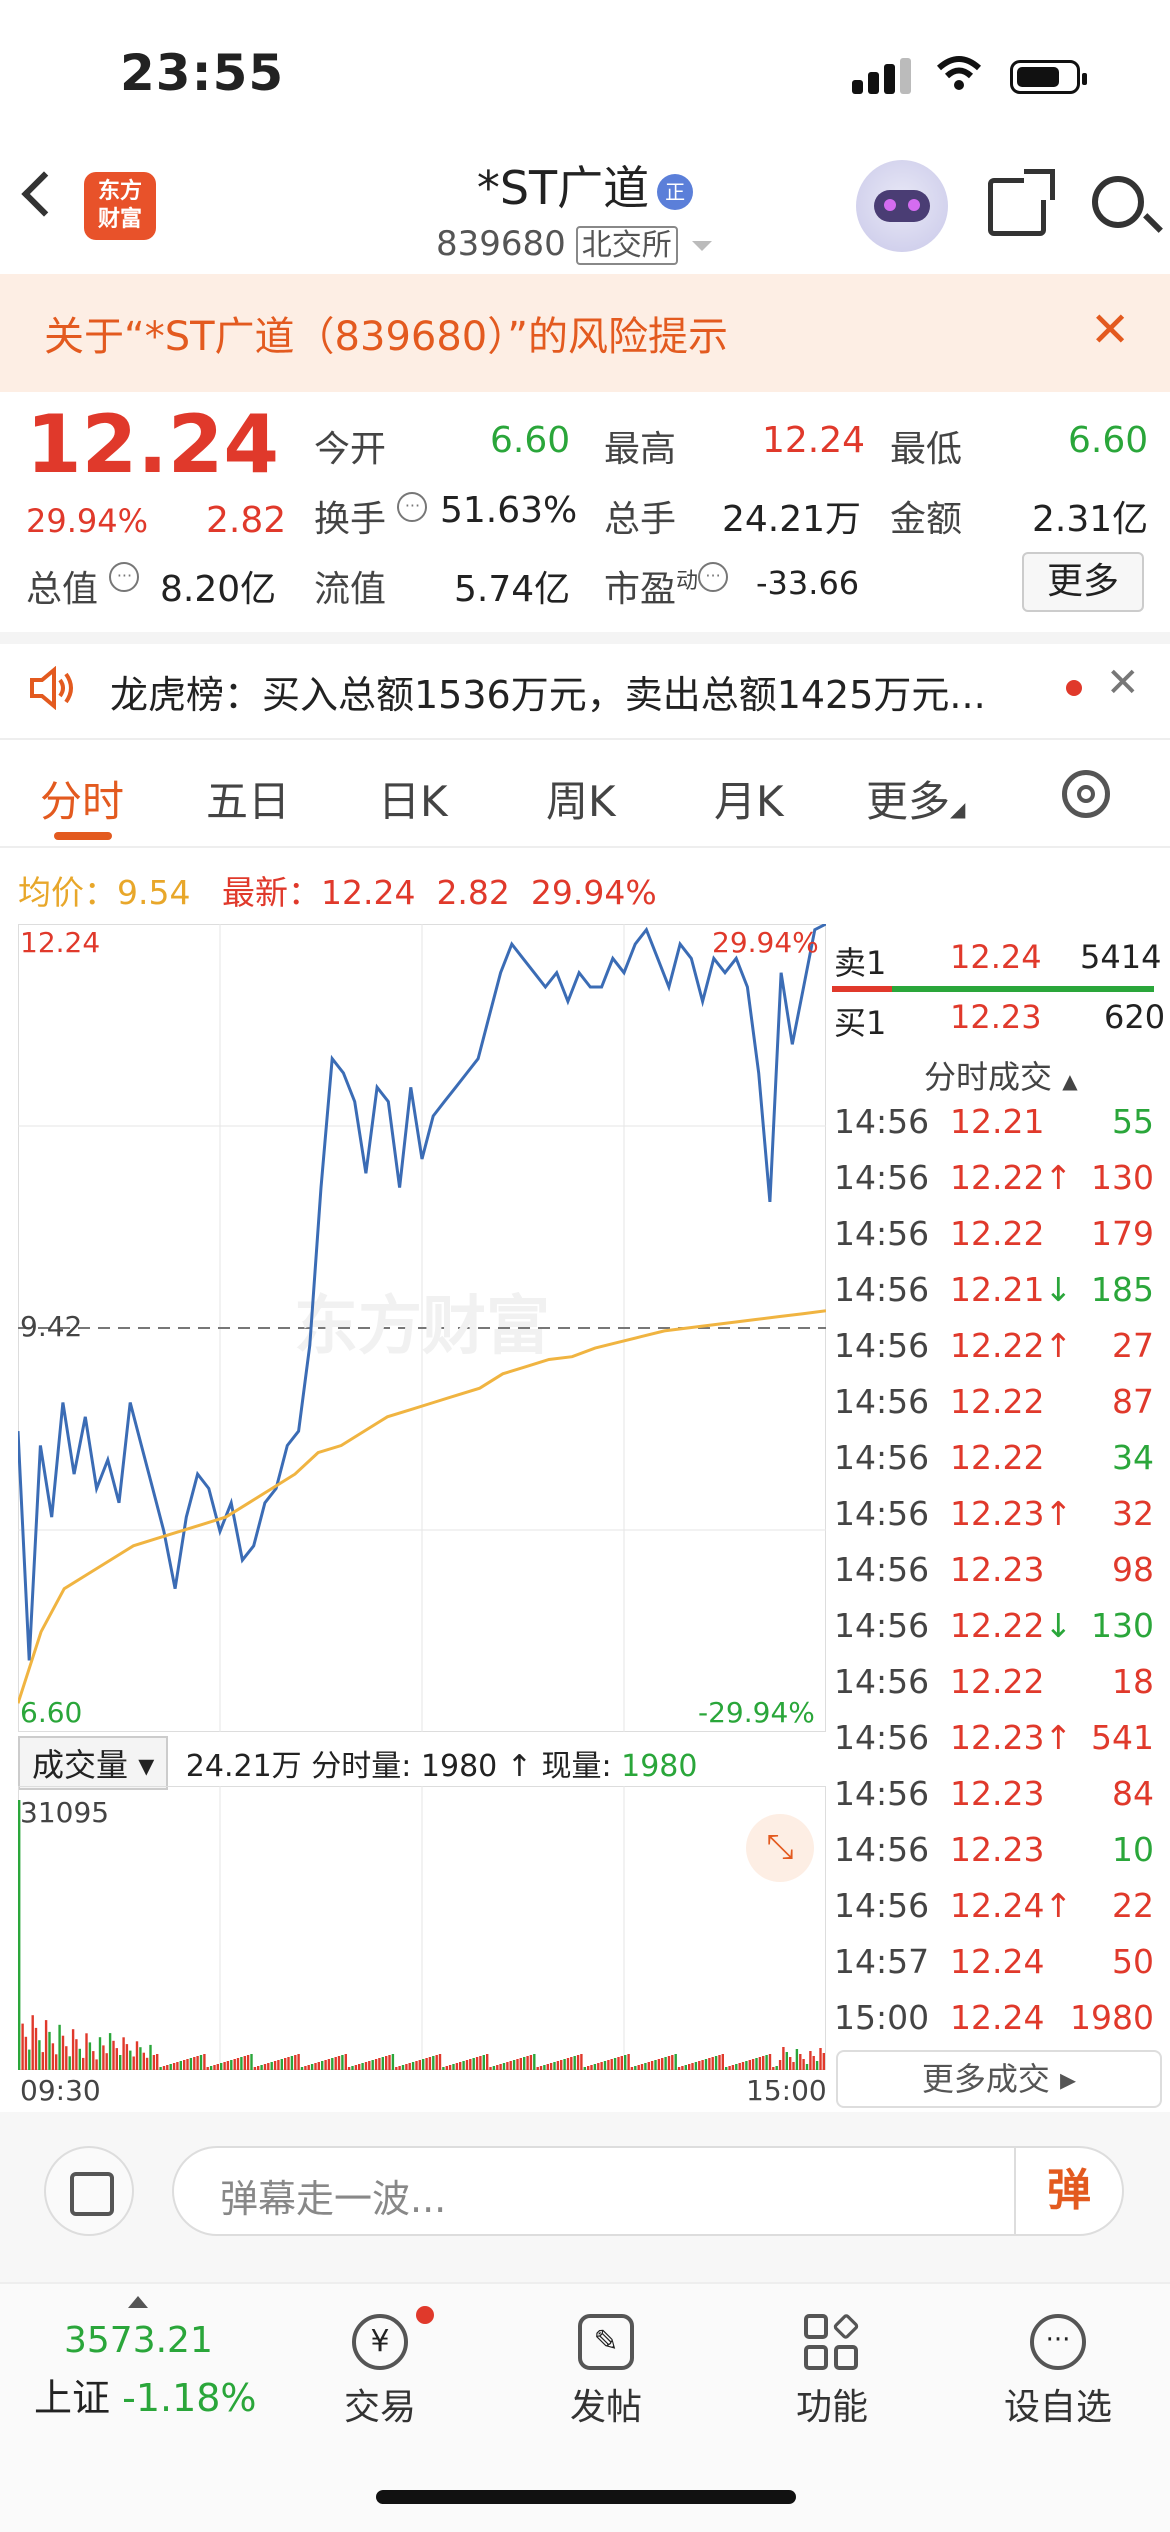 The image size is (1170, 2532). Describe the element at coordinates (1133, 1681) in the screenshot. I see `tick-volume: 18` at that location.